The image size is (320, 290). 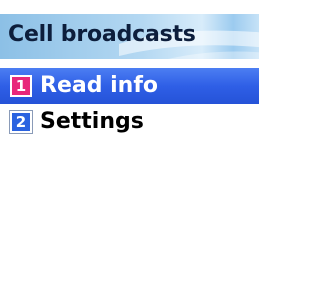 What do you see at coordinates (102, 34) in the screenshot?
I see `page-title: Cell broadcasts` at bounding box center [102, 34].